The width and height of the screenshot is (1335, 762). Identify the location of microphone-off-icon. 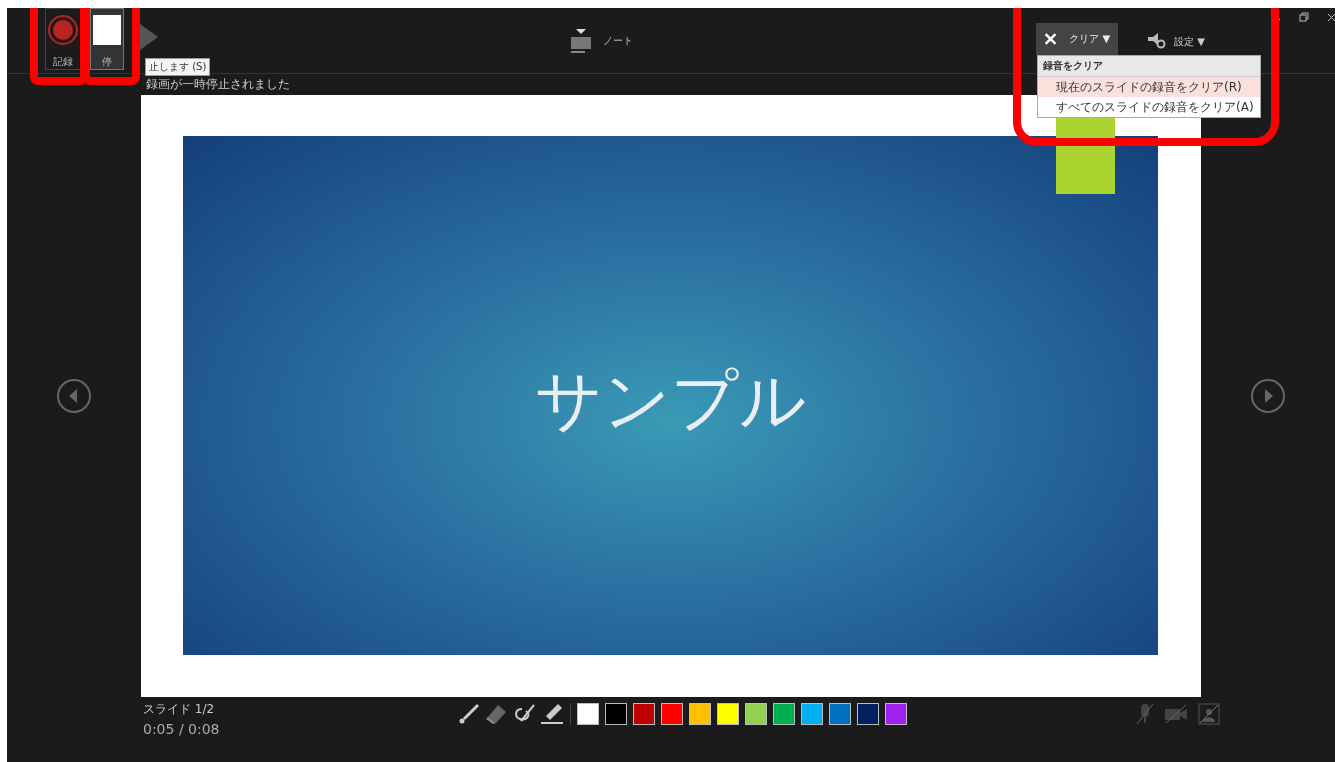
(1145, 714).